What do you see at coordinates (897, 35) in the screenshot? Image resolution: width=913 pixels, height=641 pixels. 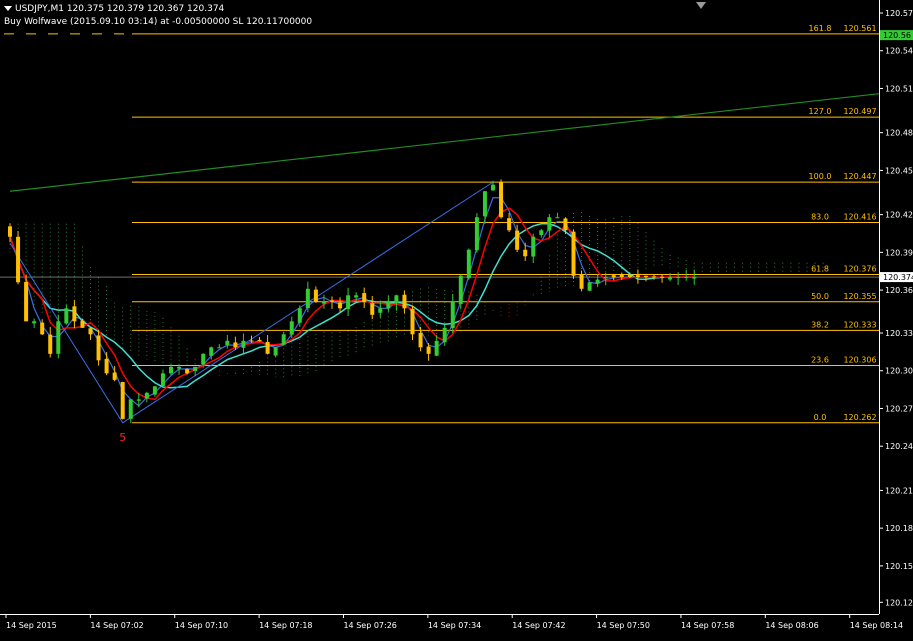 I see `last-price-tag: 120.56` at bounding box center [897, 35].